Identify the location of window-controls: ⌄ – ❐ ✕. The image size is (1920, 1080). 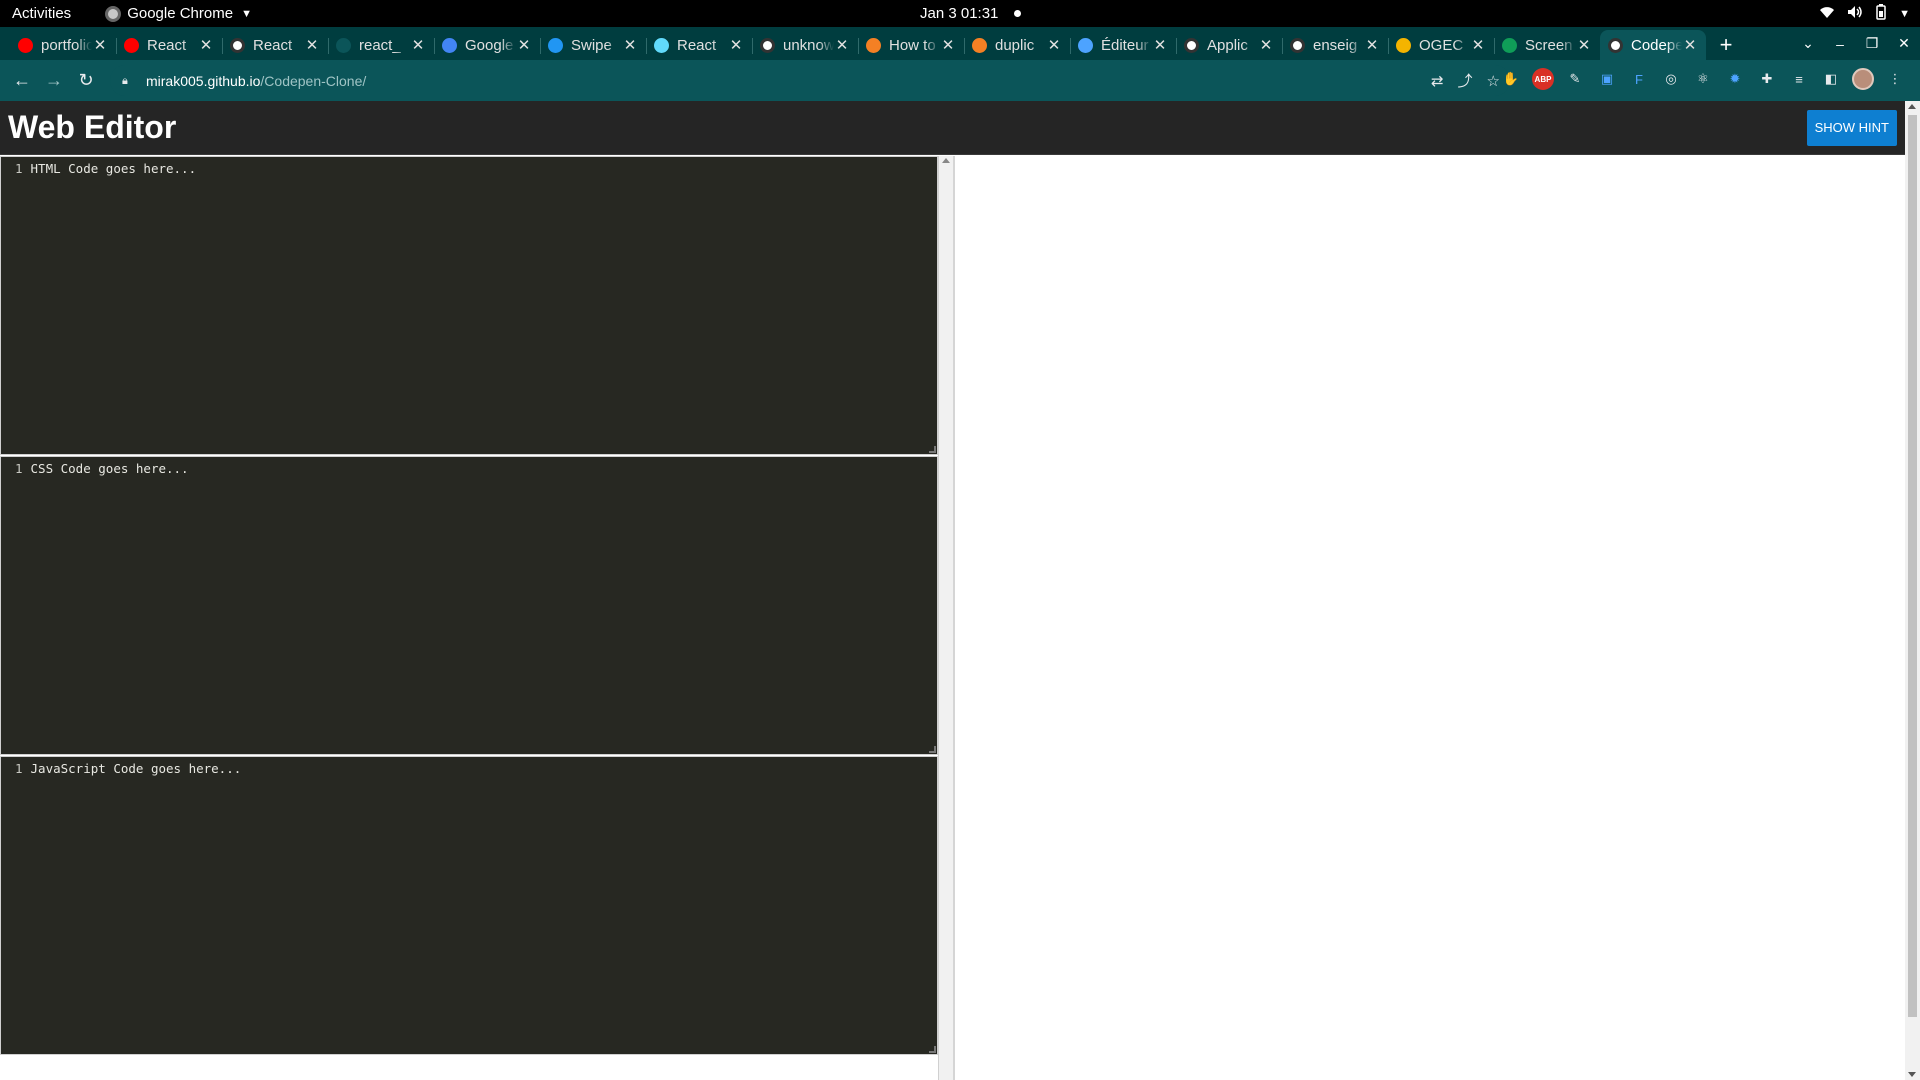
(1856, 43).